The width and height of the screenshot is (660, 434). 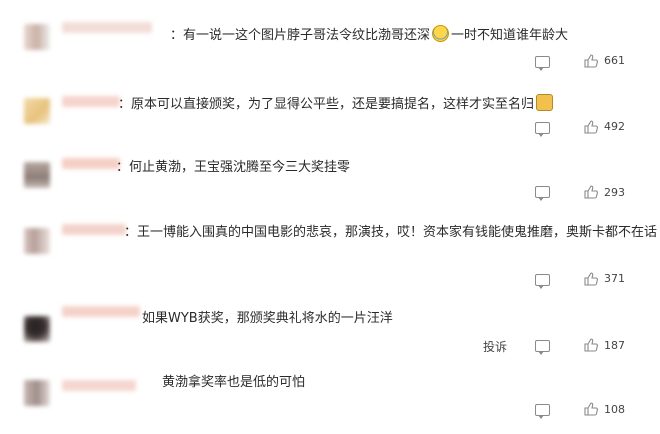 I want to click on comment-text: 如果WYB获奖，那颁奖典礼将水的一片汪洋, so click(x=267, y=319).